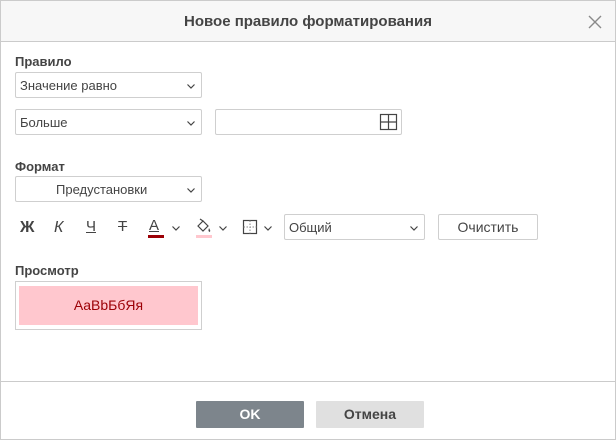 The height and width of the screenshot is (440, 616). Describe the element at coordinates (250, 414) in the screenshot. I see `ok-button: OK` at that location.